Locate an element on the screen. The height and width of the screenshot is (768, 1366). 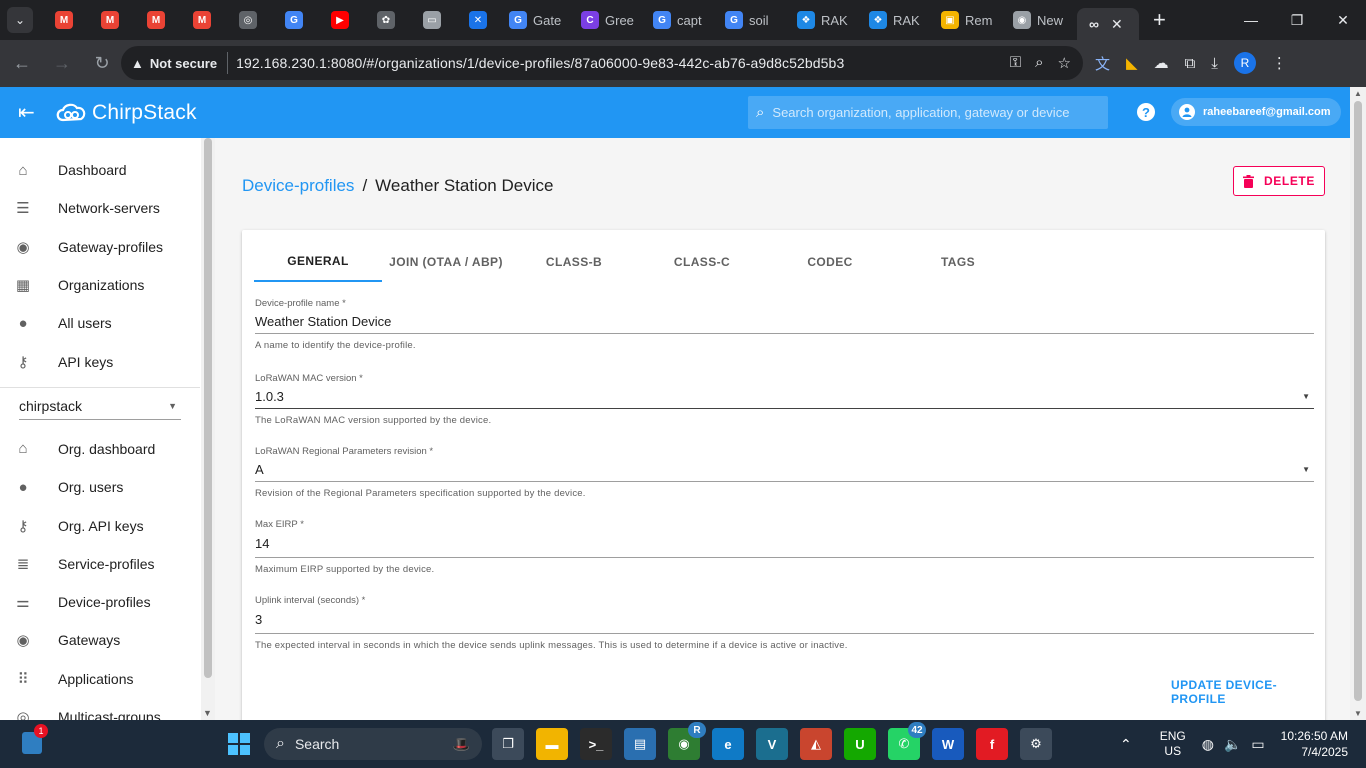
sidebar-item-all-users: ● All users is located at coordinates (107, 323).